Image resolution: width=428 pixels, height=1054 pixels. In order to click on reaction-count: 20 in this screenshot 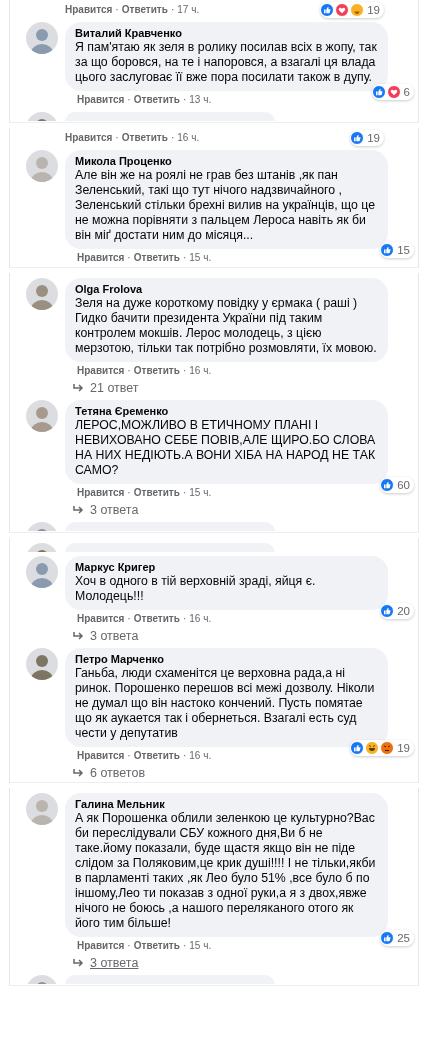, I will do `click(403, 611)`.